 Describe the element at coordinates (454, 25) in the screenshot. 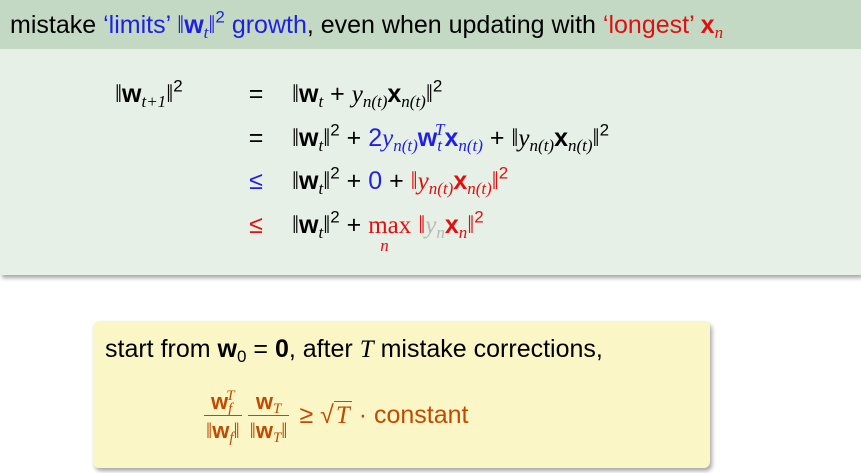

I see `title-text2: , even when updating with` at that location.